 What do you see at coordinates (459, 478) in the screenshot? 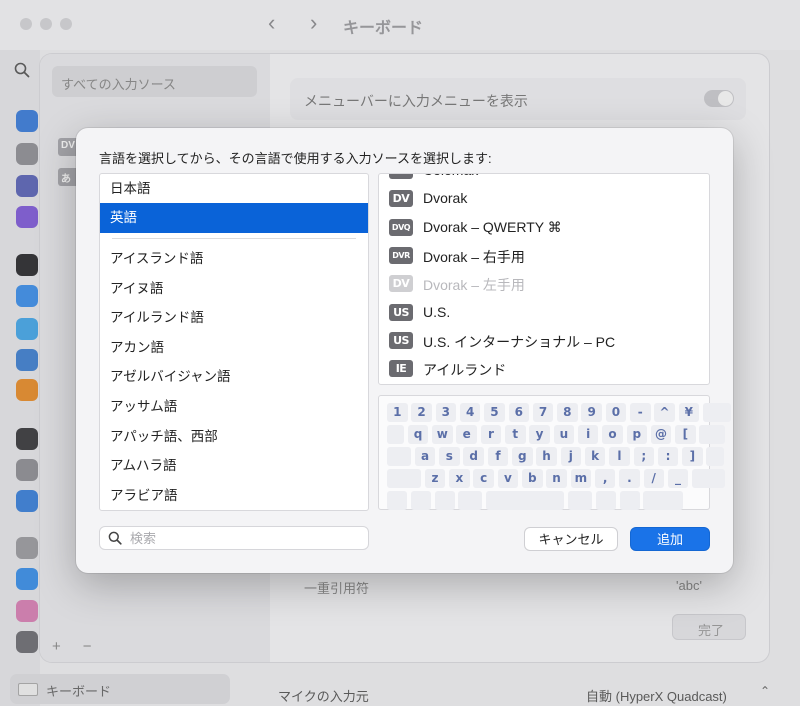
I see `keyboard-key: x` at bounding box center [459, 478].